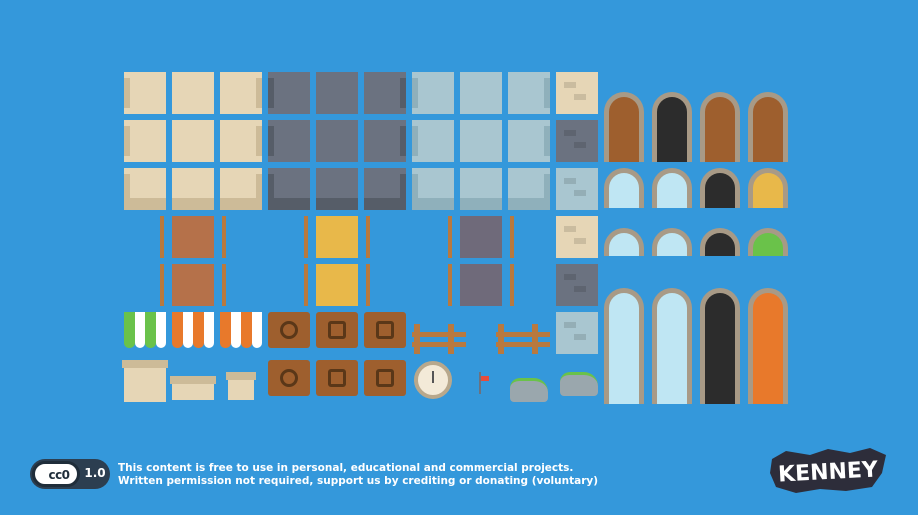 This screenshot has width=918, height=515. I want to click on kenney-logo: KENNEY, so click(828, 473).